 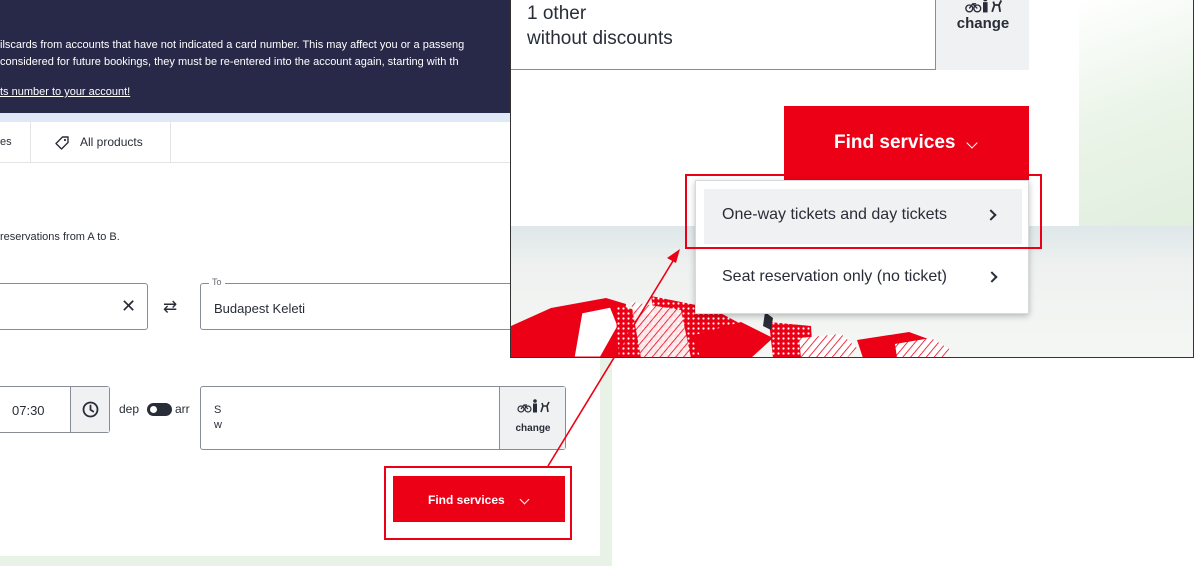 What do you see at coordinates (834, 276) in the screenshot?
I see `menu-item-label: Seat reservation only (no ticket)` at bounding box center [834, 276].